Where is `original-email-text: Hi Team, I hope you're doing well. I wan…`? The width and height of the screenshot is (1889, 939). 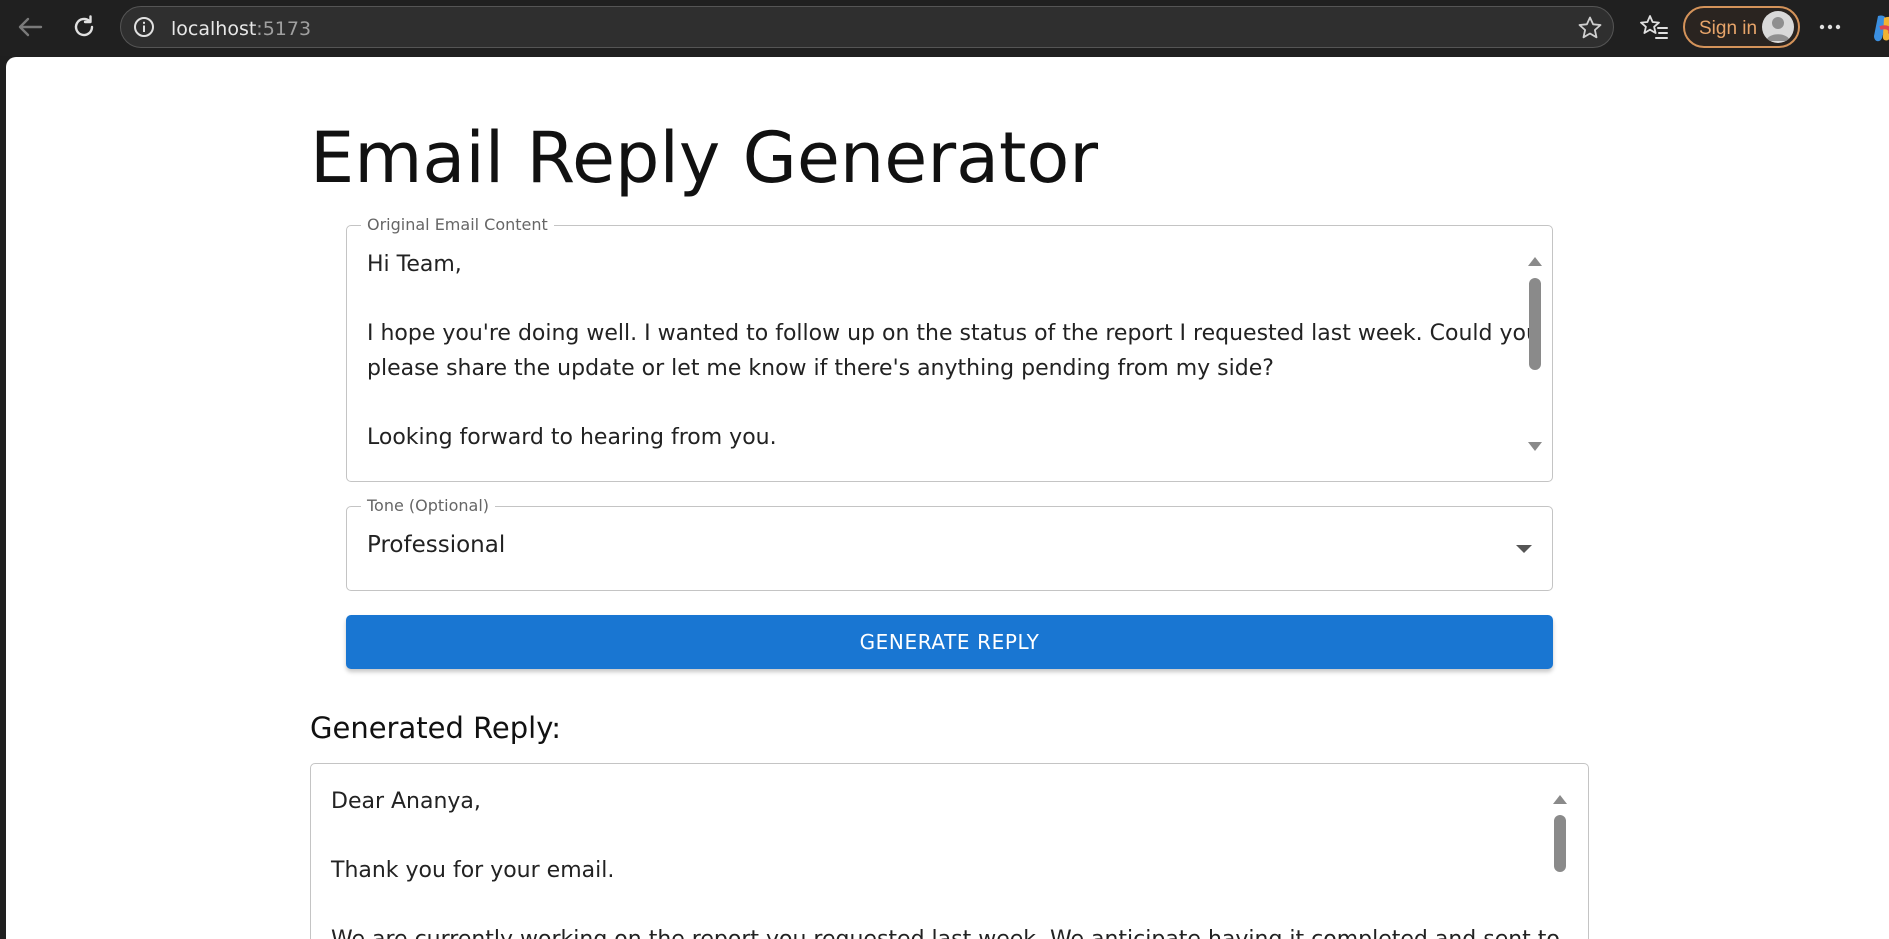 original-email-text: Hi Team, I hope you're doing well. I wan… is located at coordinates (953, 351).